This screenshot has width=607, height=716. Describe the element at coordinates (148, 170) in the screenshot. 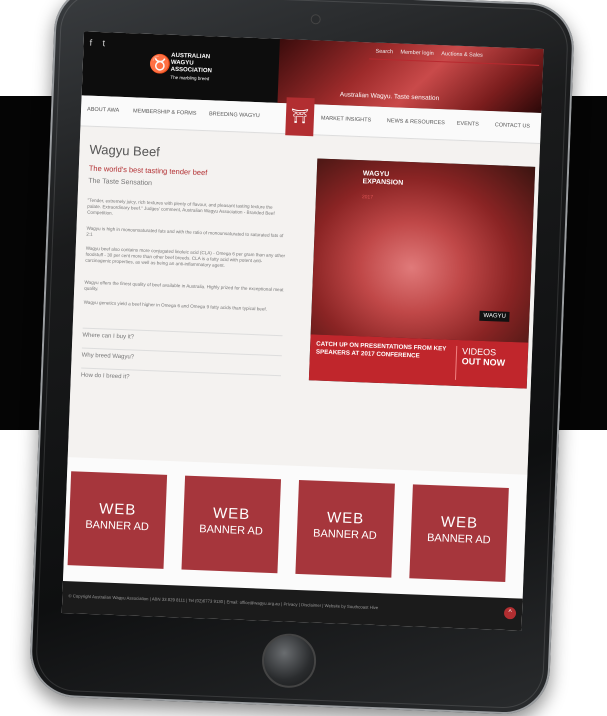

I see `page-subtitle: The world's best tasting tender beef` at that location.